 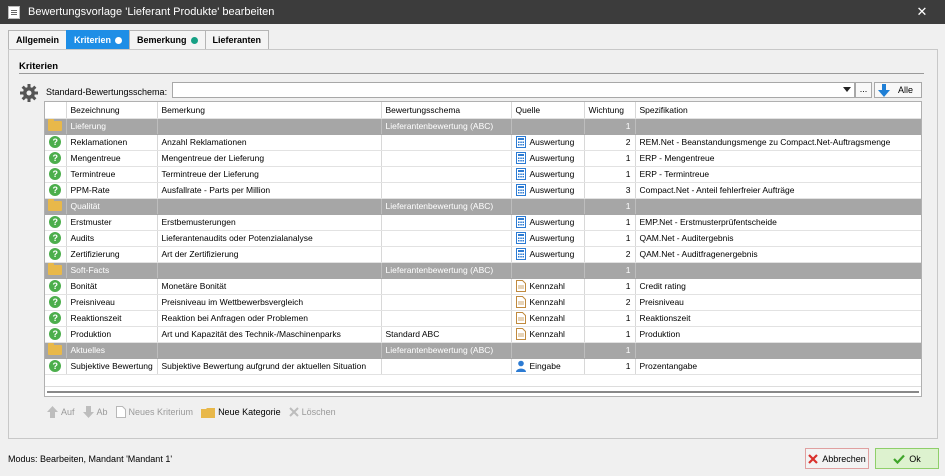 I want to click on cancel-button: Abbrechen, so click(x=837, y=458).